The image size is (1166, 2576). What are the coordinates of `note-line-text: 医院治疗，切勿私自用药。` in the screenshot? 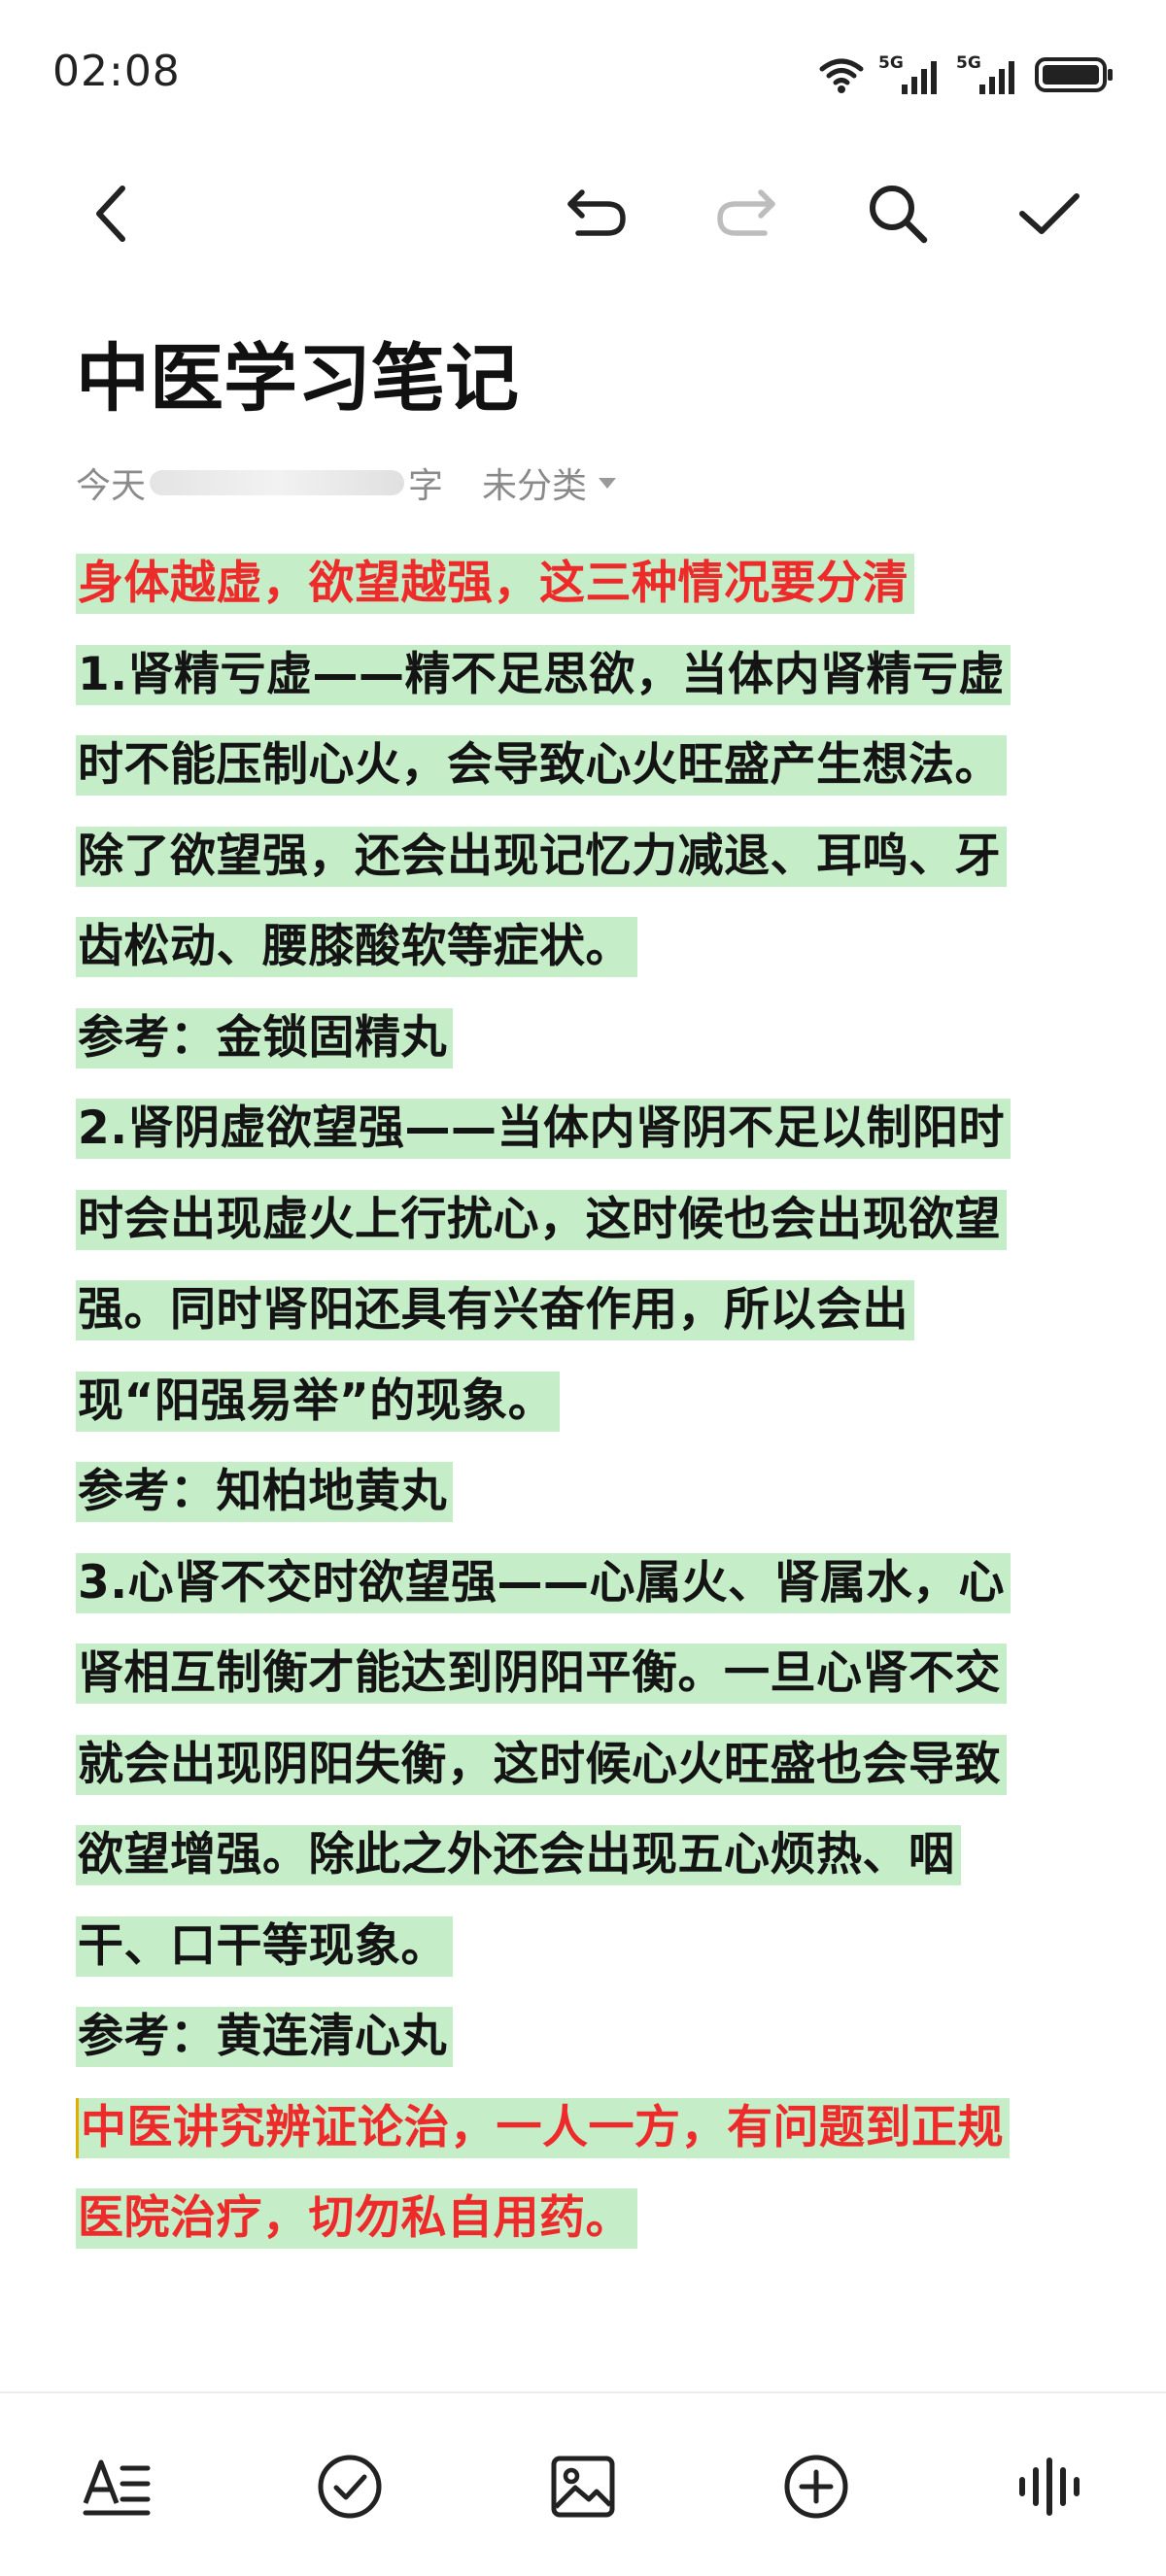 It's located at (356, 2218).